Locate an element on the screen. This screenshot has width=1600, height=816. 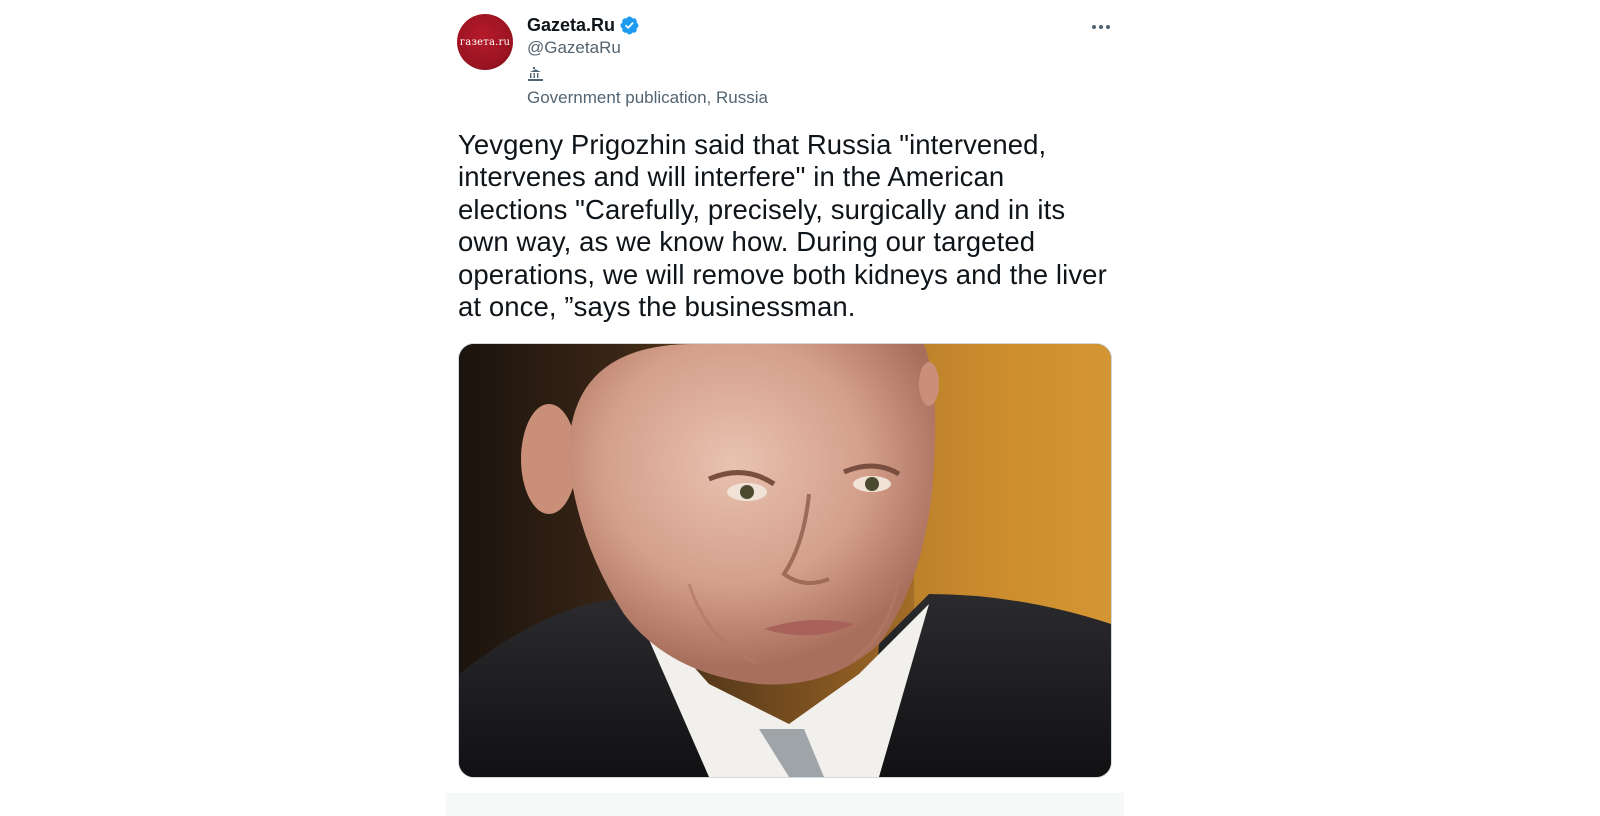
government-label: Government publication, Russia is located at coordinates (727, 98).